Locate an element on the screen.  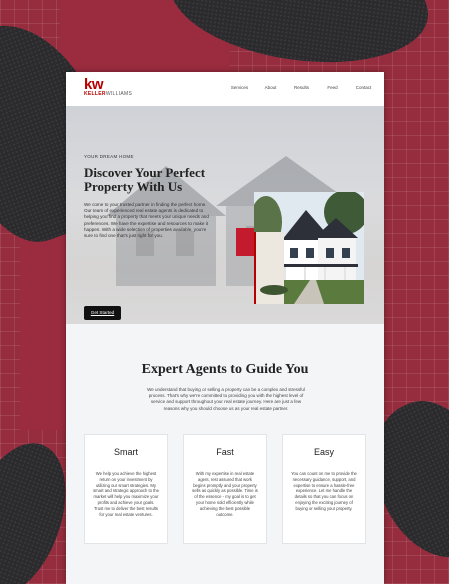
card-title: Fast is located at coordinates (225, 452).